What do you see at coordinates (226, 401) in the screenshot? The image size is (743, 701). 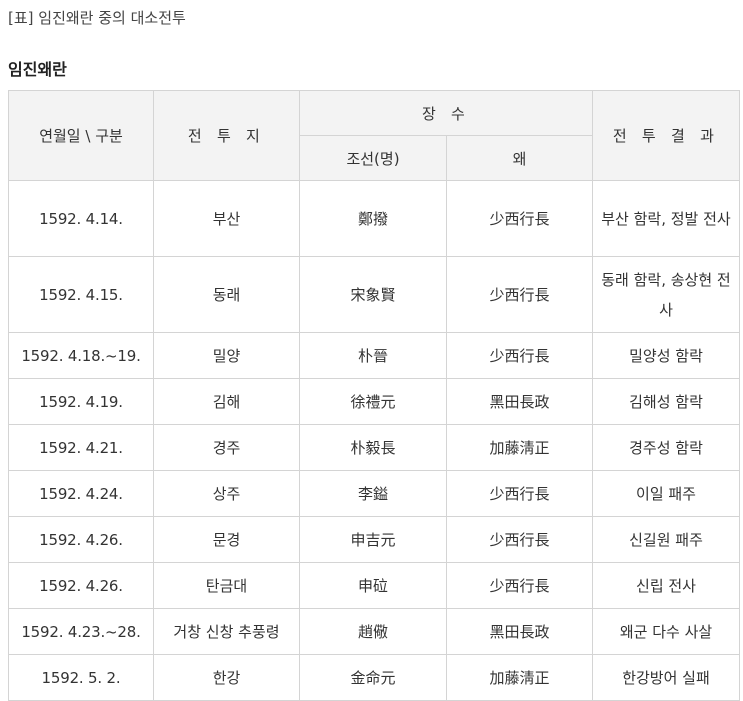 I see `cell-place: 김해` at bounding box center [226, 401].